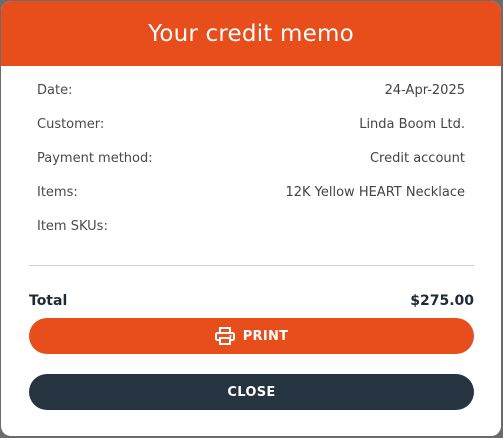 This screenshot has height=438, width=503. What do you see at coordinates (71, 124) in the screenshot?
I see `customer-label: Customer:` at bounding box center [71, 124].